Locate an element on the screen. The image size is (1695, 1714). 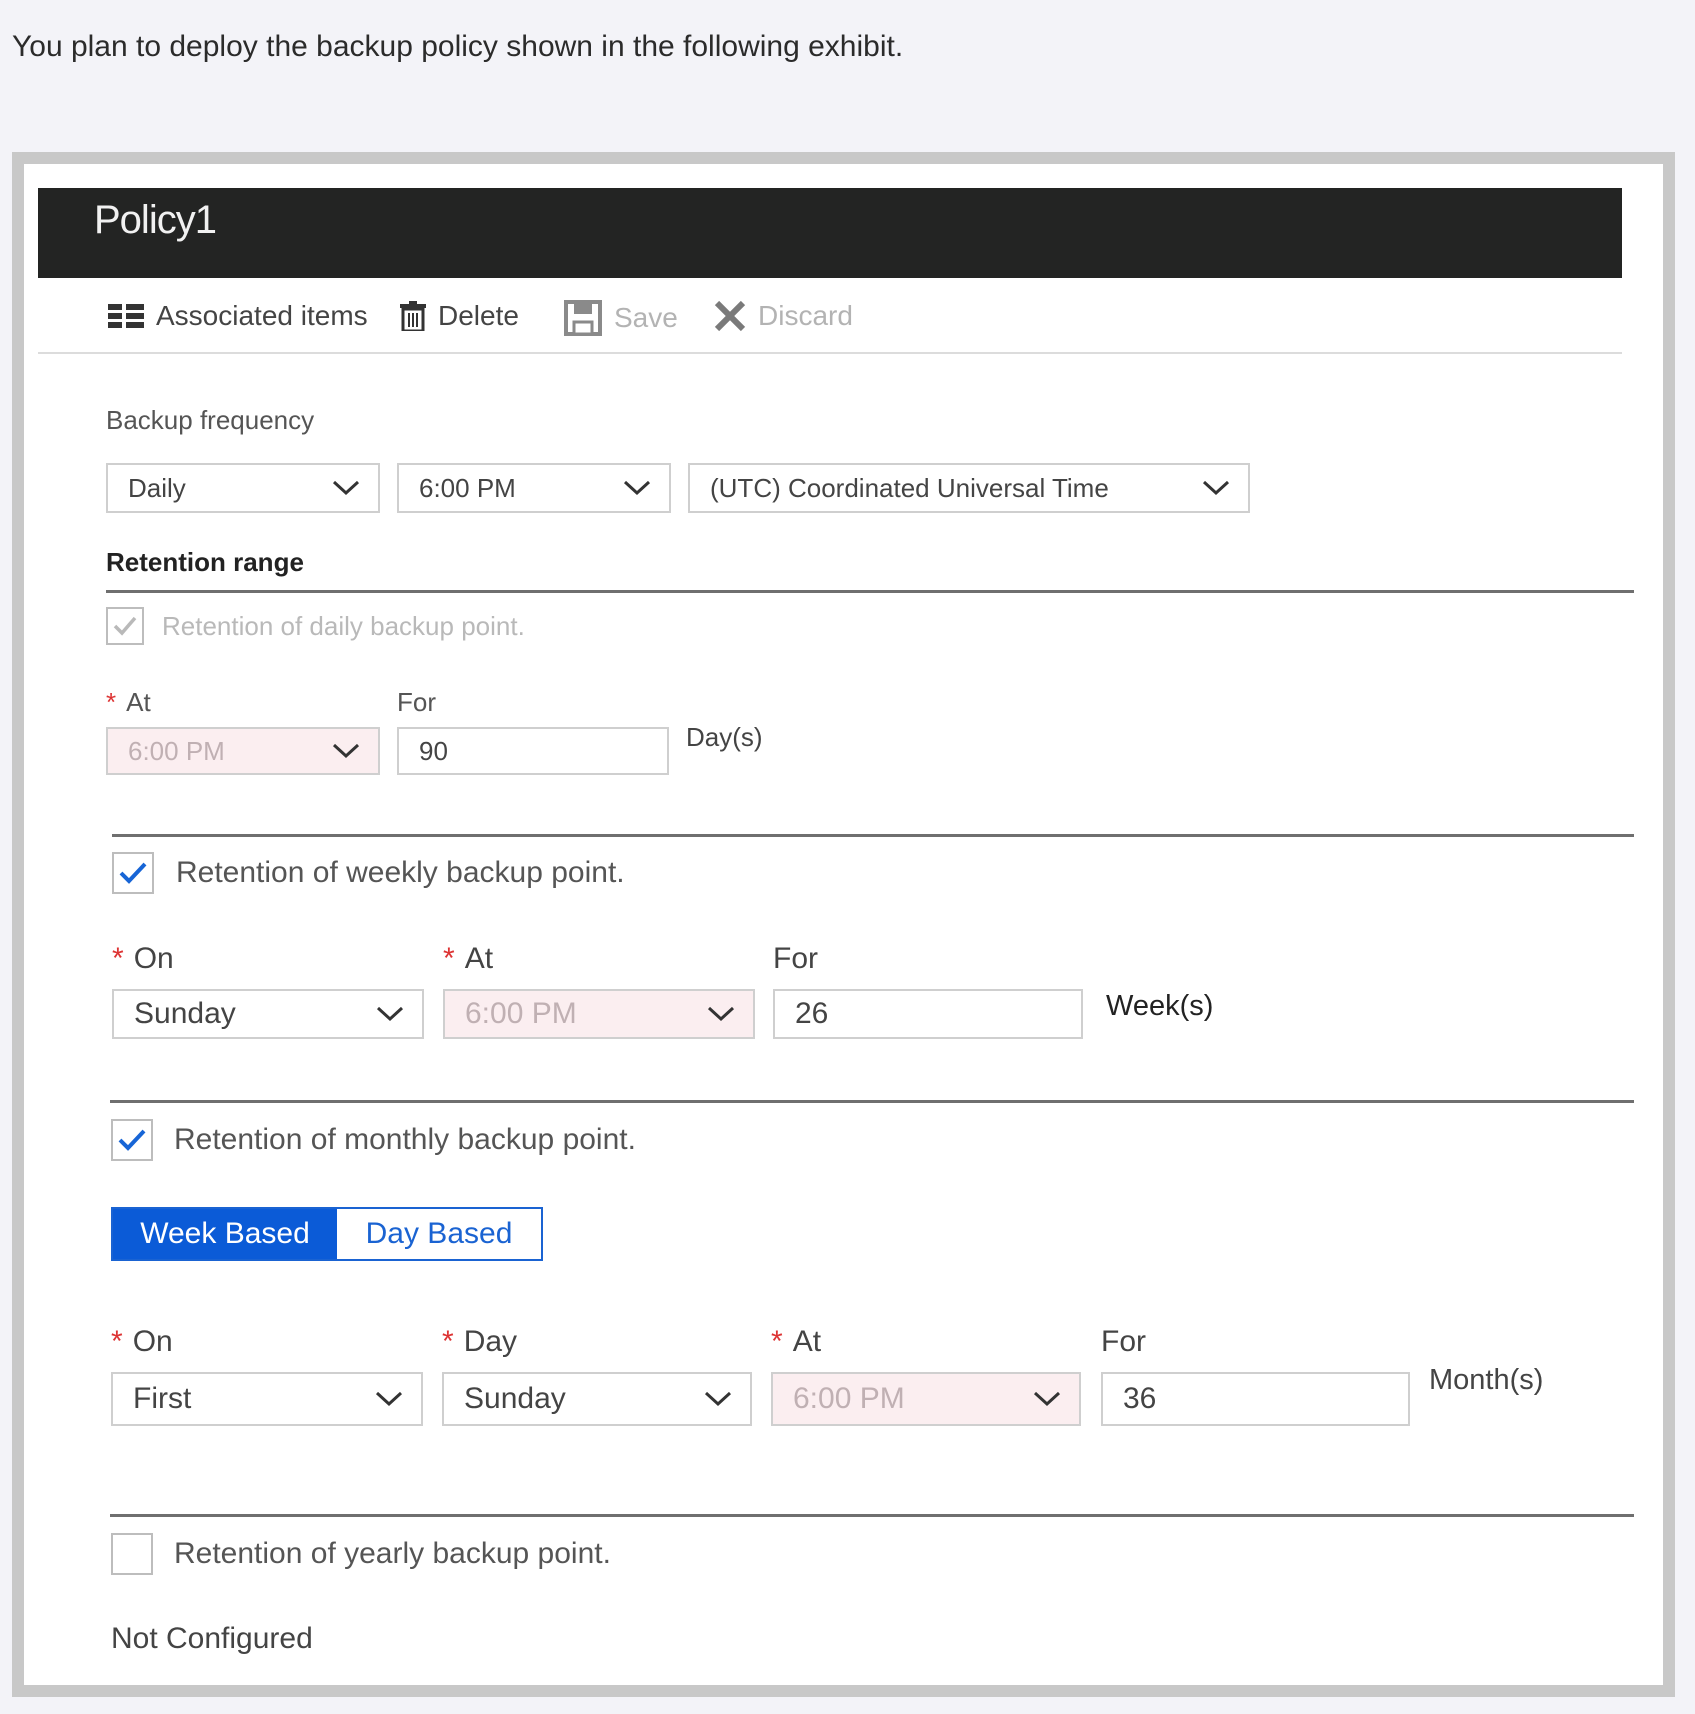
save-button: Save is located at coordinates (621, 318).